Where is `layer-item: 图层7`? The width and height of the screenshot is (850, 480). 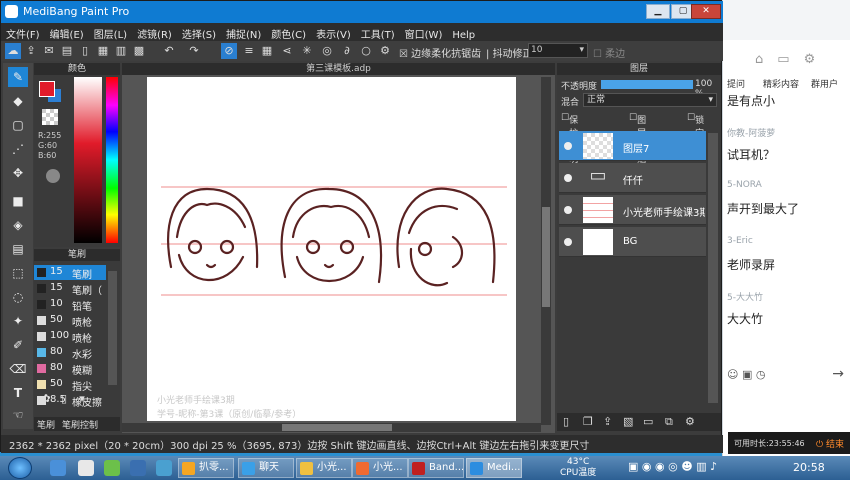 layer-item: 图层7 is located at coordinates (632, 146).